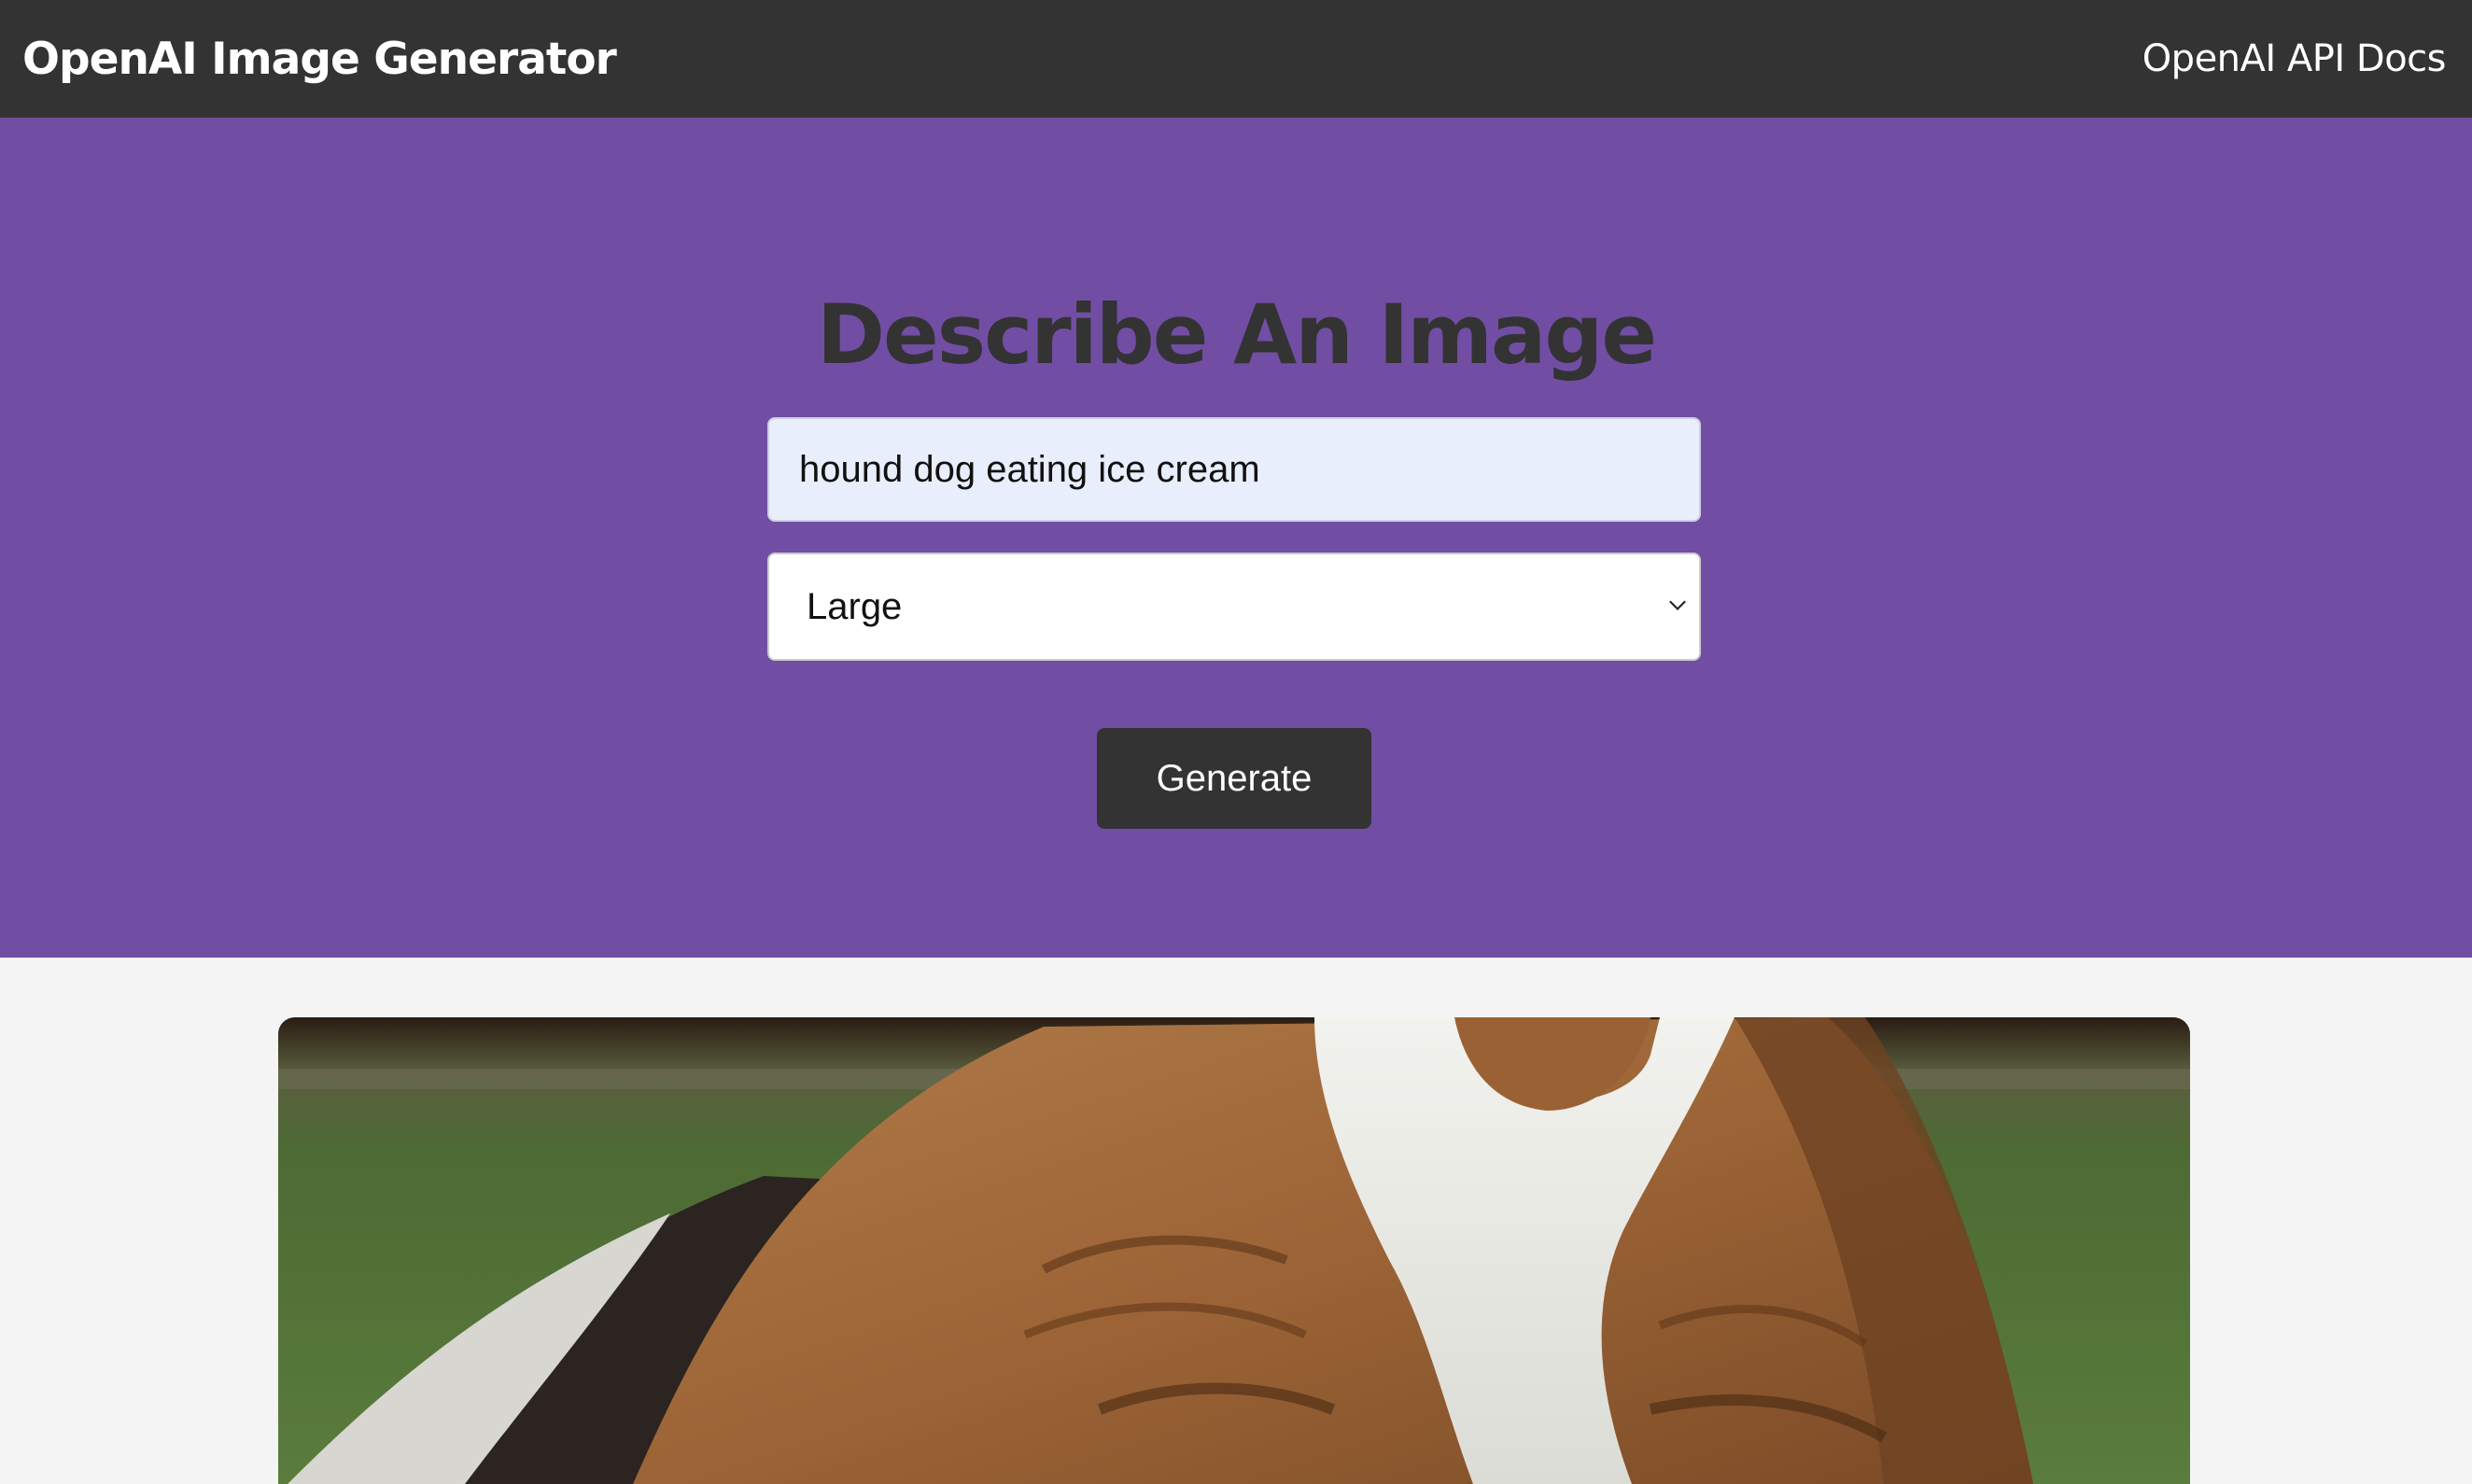 Image resolution: width=2472 pixels, height=1484 pixels. Describe the element at coordinates (1677, 602) in the screenshot. I see `chevron-down-icon` at that location.